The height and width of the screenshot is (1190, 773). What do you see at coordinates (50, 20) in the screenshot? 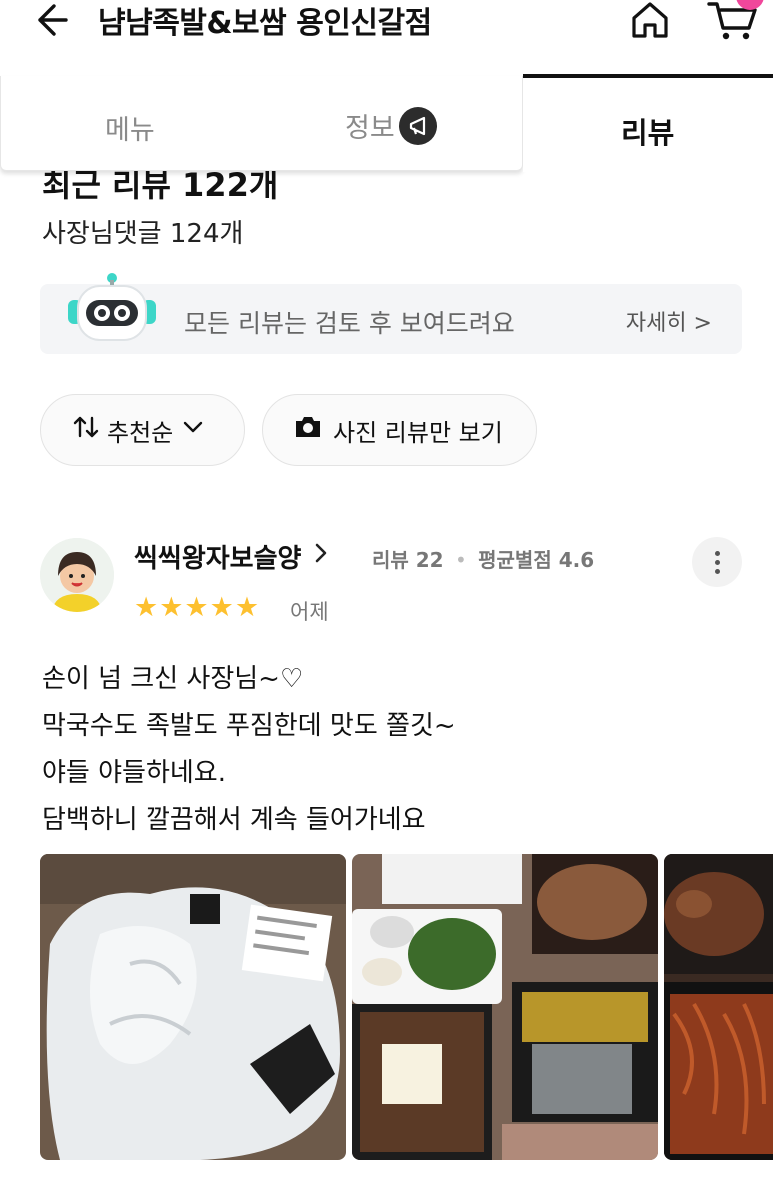
I see `back-arrow-icon` at bounding box center [50, 20].